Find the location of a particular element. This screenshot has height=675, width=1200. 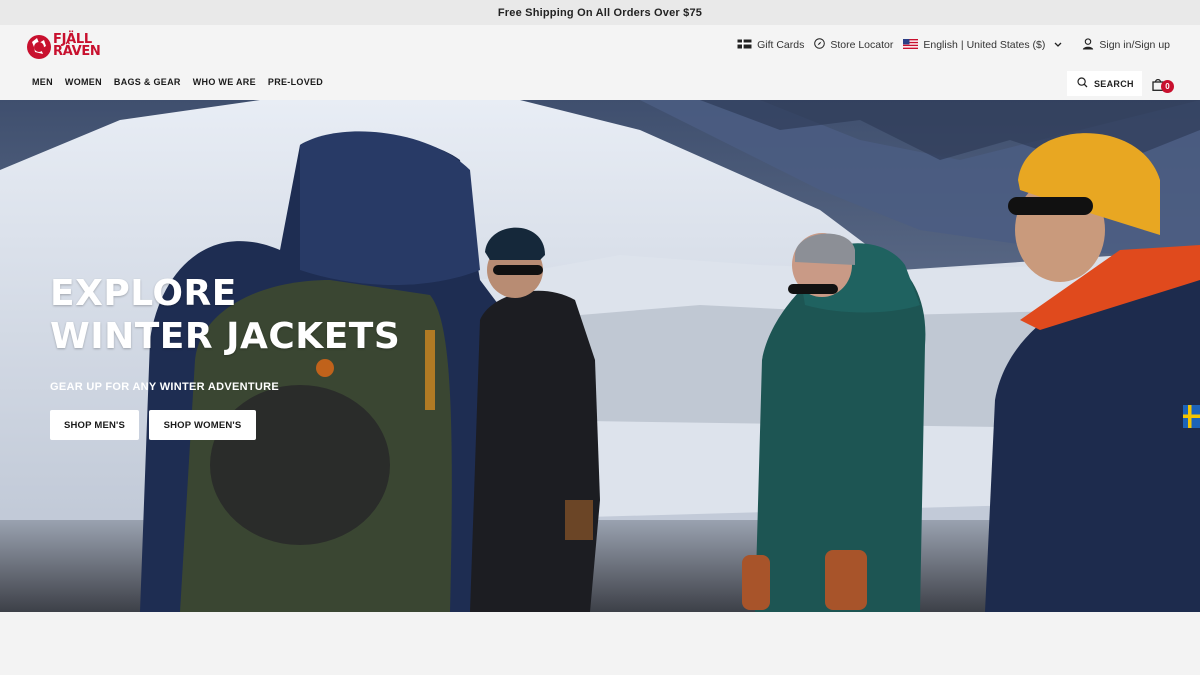

cart-button: 0 is located at coordinates (1163, 85).